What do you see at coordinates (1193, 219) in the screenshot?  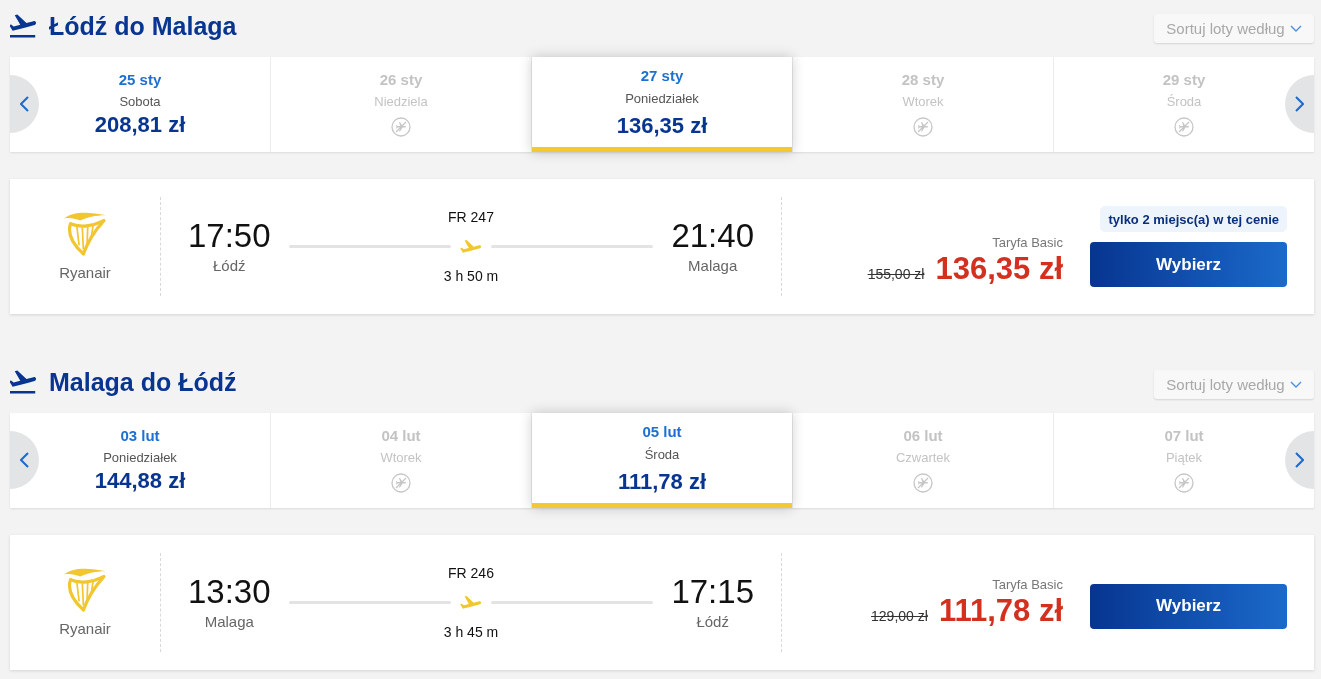 I see `seats-left-badge: tylko 2 miejsc(a) w tej cenie` at bounding box center [1193, 219].